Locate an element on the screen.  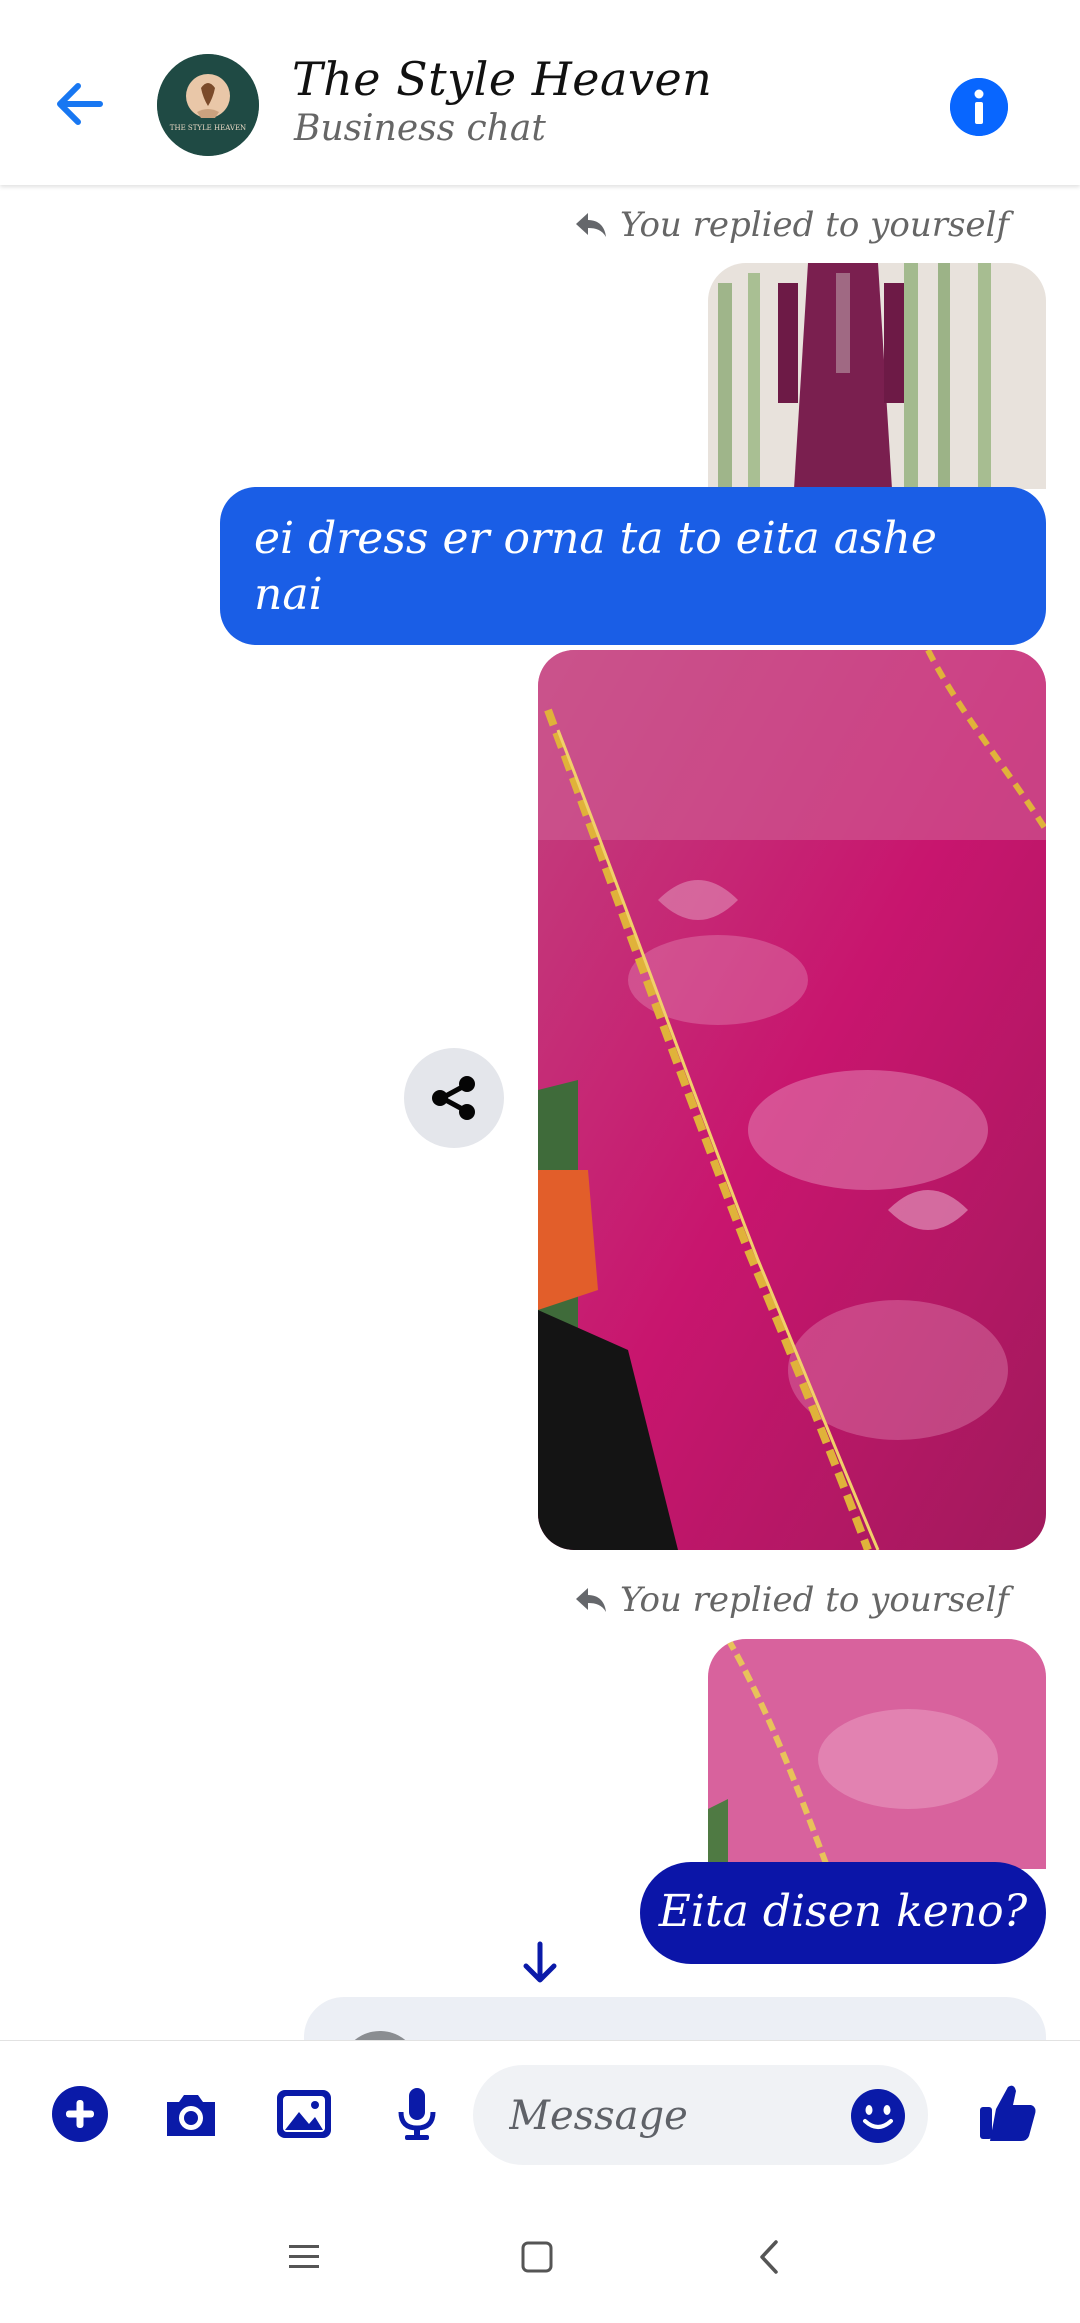
message-input-container is located at coordinates (700, 2115).